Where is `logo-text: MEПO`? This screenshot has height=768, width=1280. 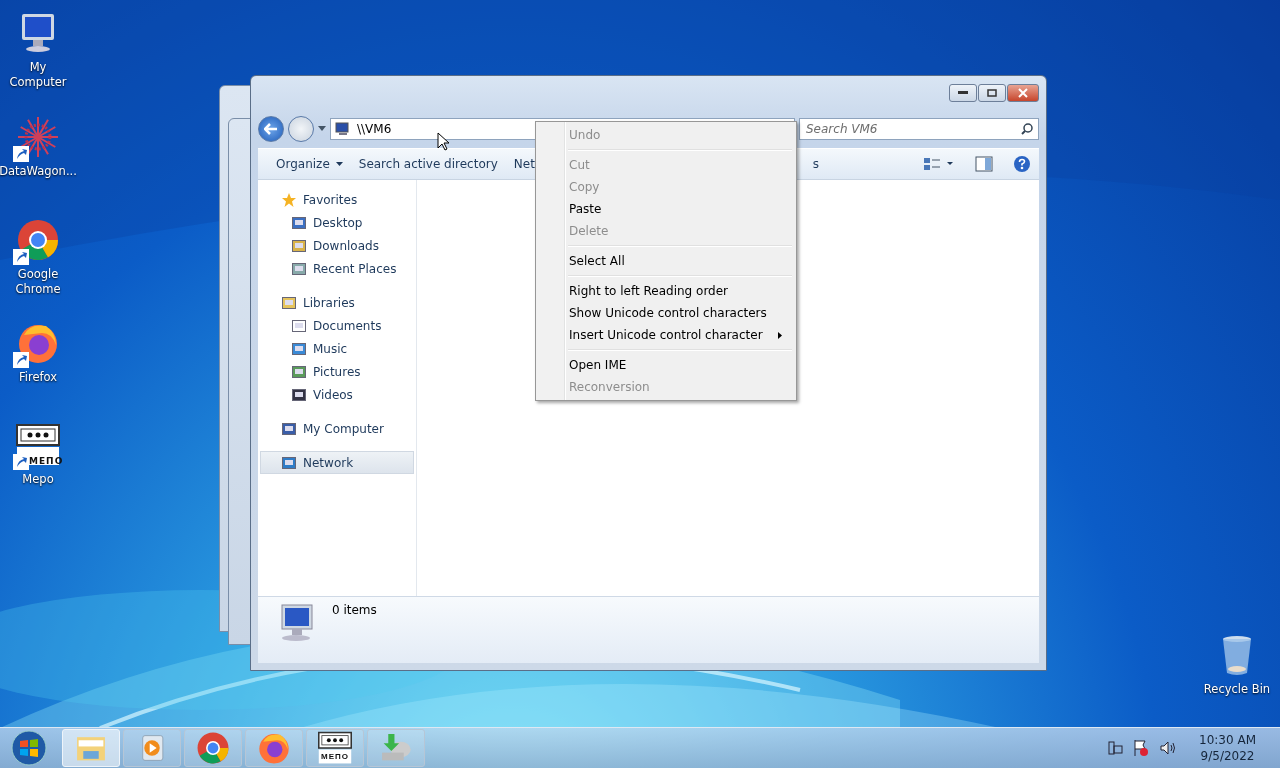
logo-text: MEПO is located at coordinates (335, 757).